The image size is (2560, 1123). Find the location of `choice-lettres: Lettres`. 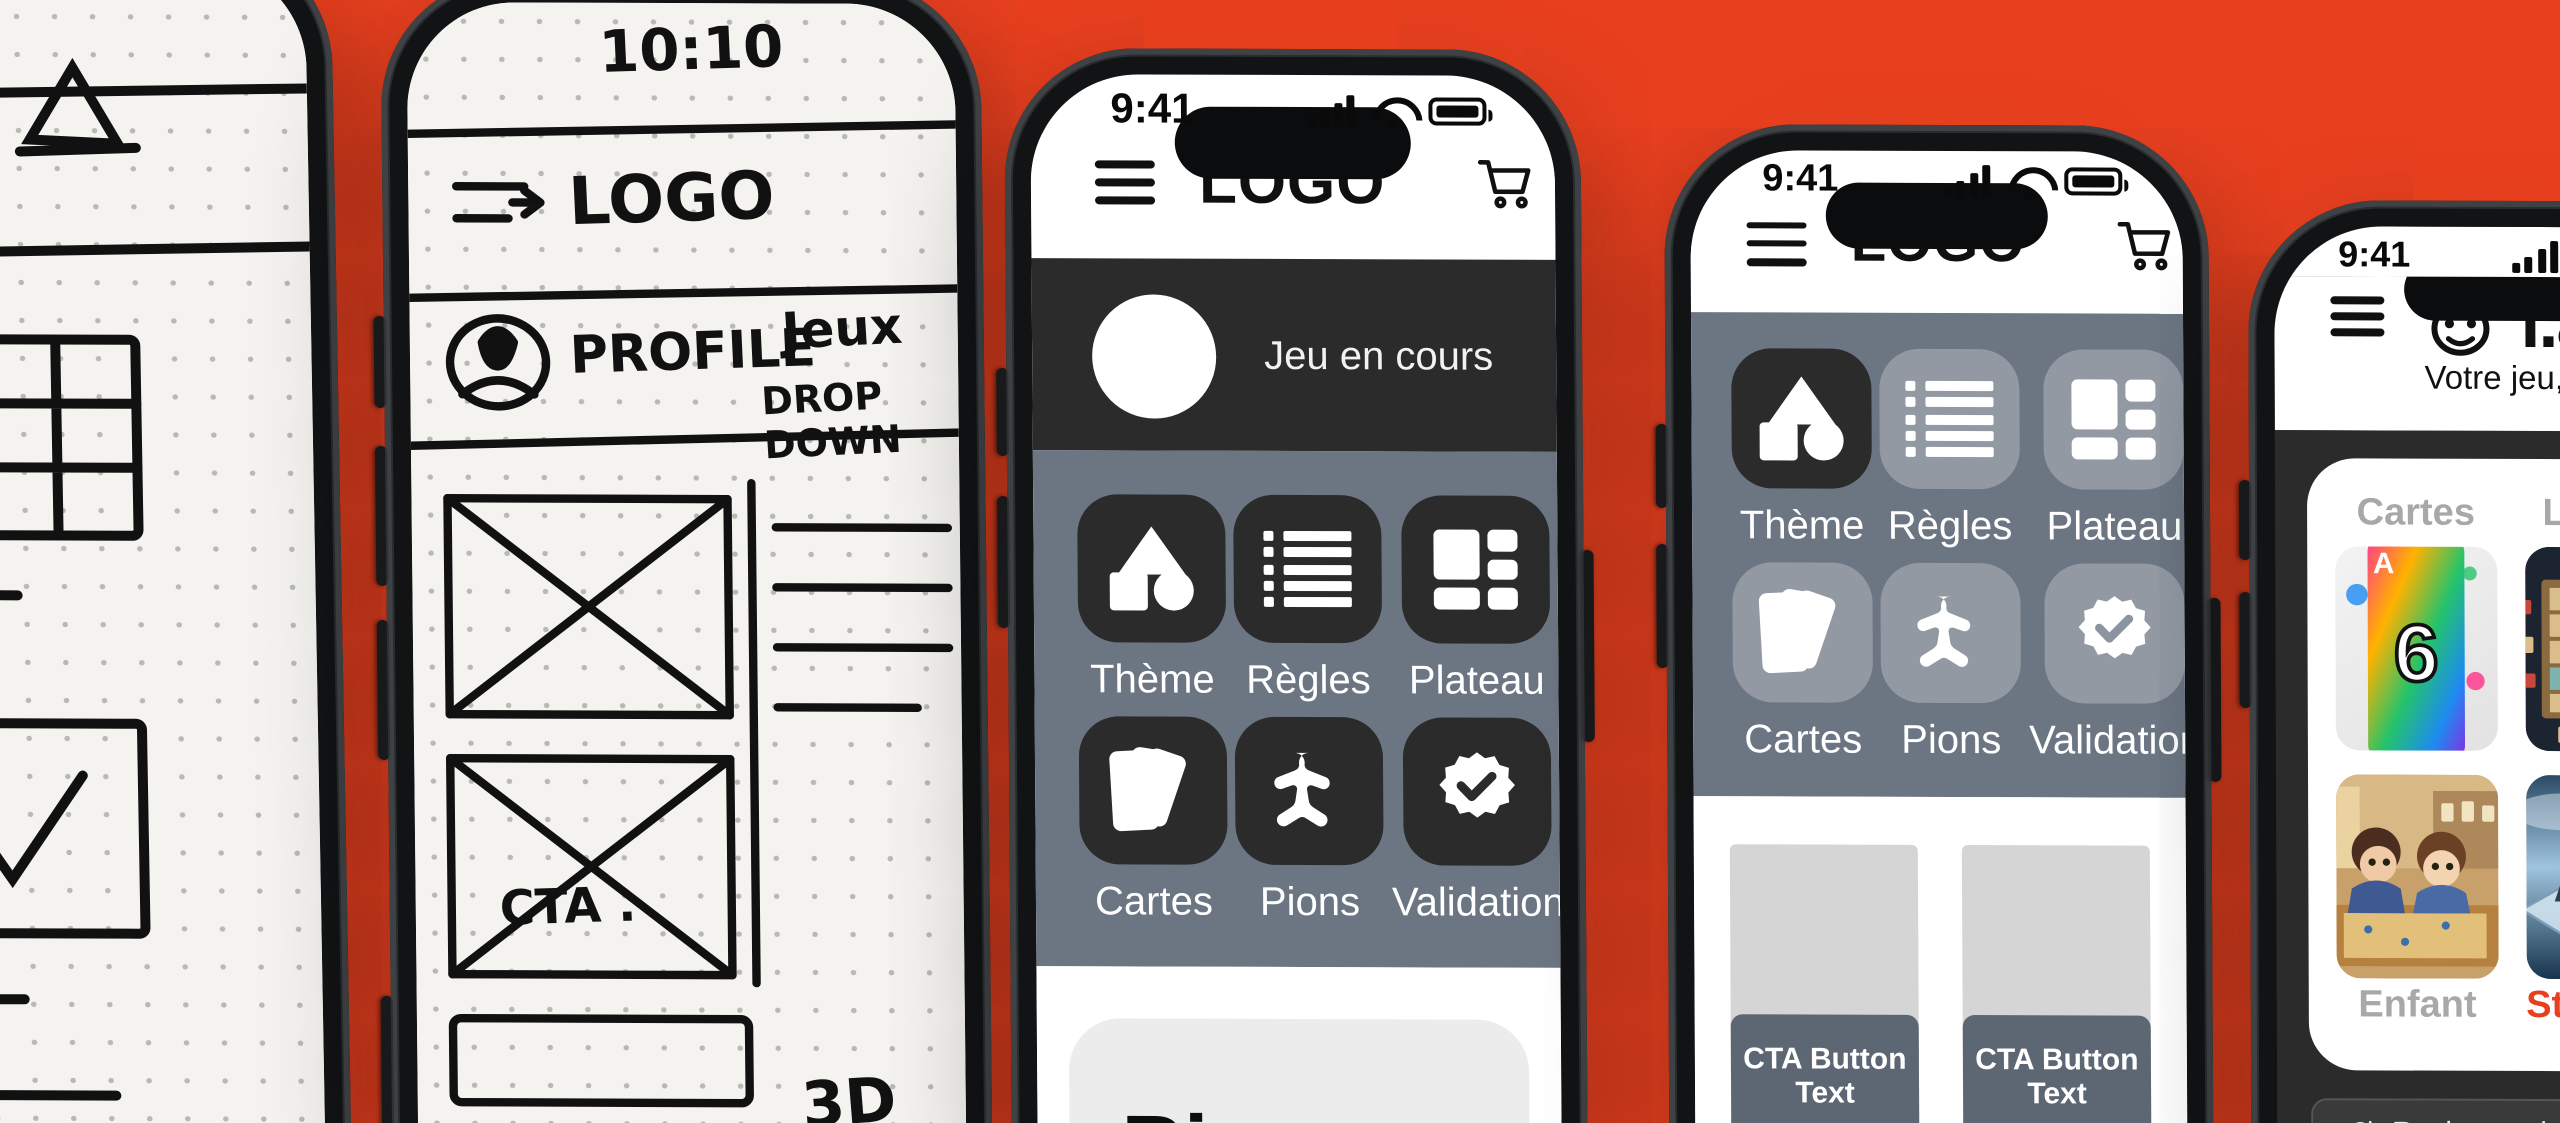

choice-lettres: Lettres is located at coordinates (2542, 619).